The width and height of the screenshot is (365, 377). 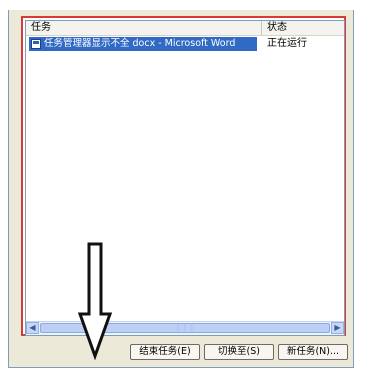 What do you see at coordinates (287, 43) in the screenshot?
I see `status-cell: 正在运行` at bounding box center [287, 43].